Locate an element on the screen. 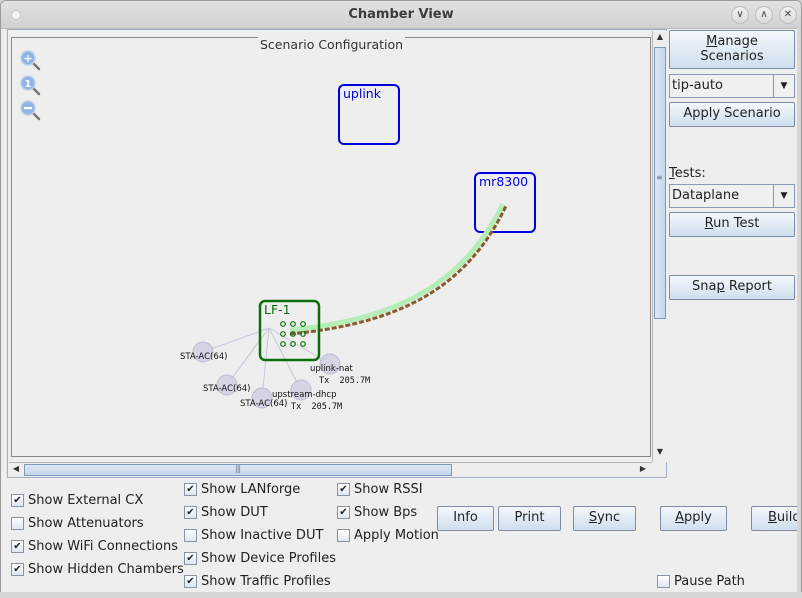 The width and height of the screenshot is (802, 598). apply-motion-checkbox: Apply Motion is located at coordinates (388, 535).